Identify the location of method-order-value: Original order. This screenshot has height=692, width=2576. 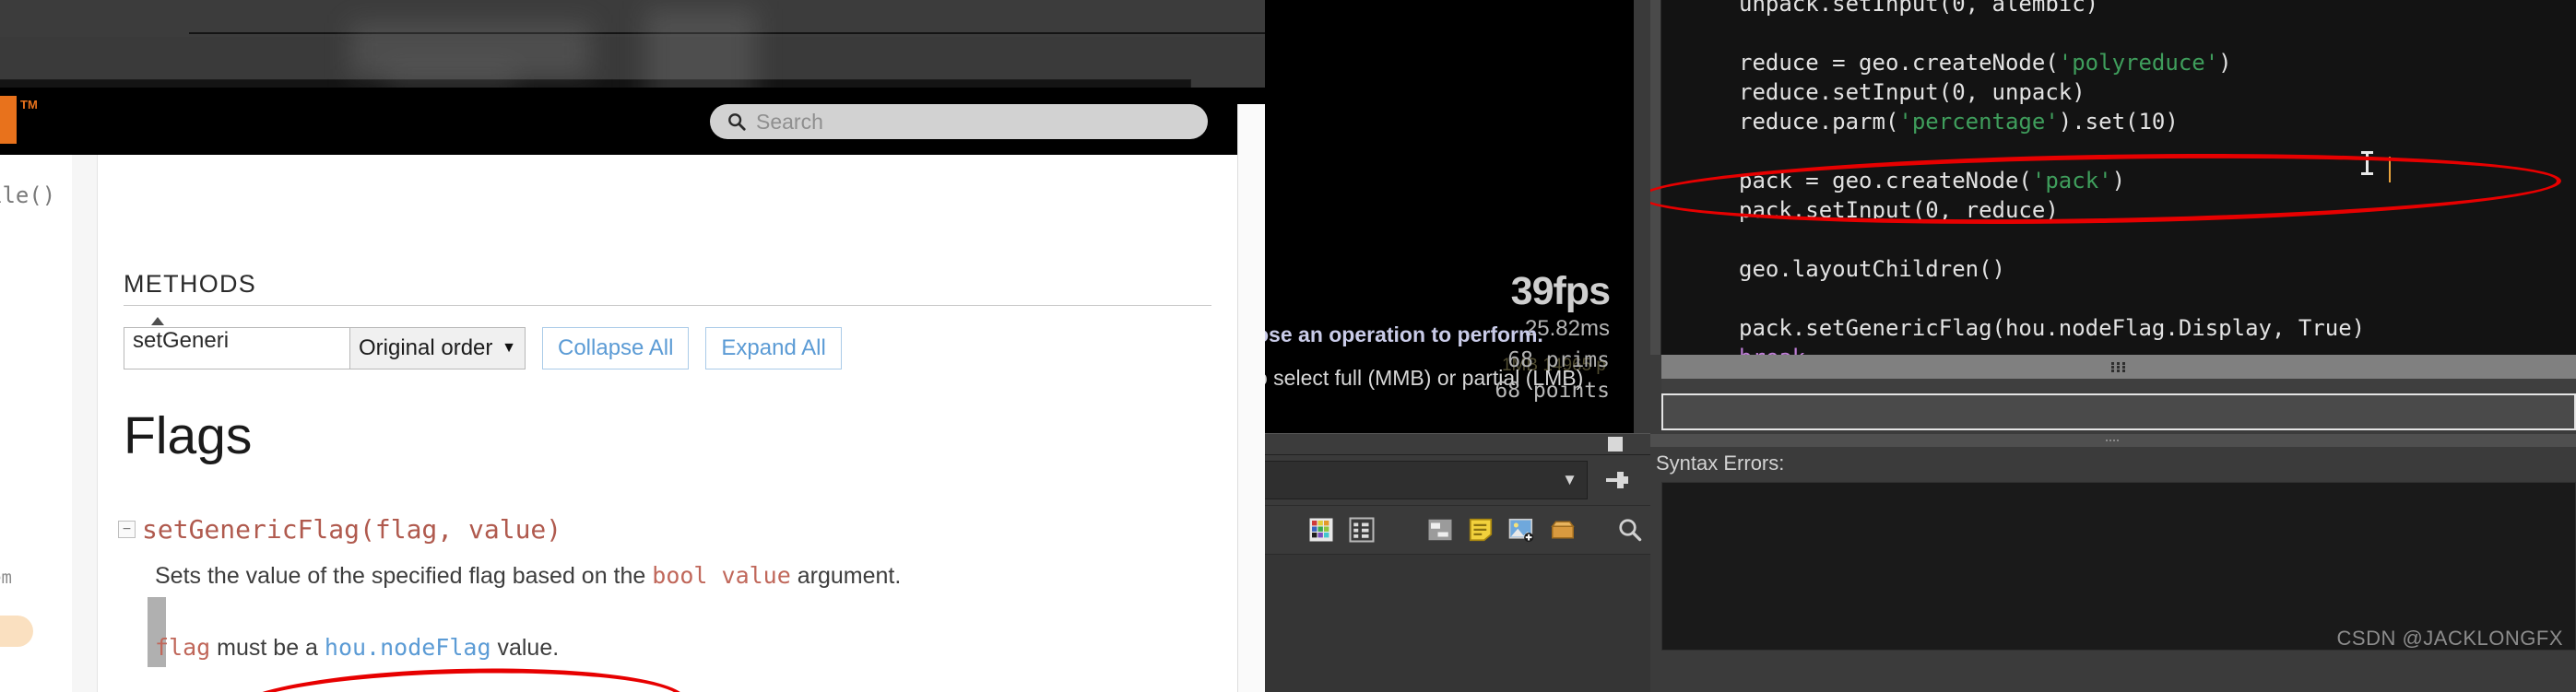
(426, 347).